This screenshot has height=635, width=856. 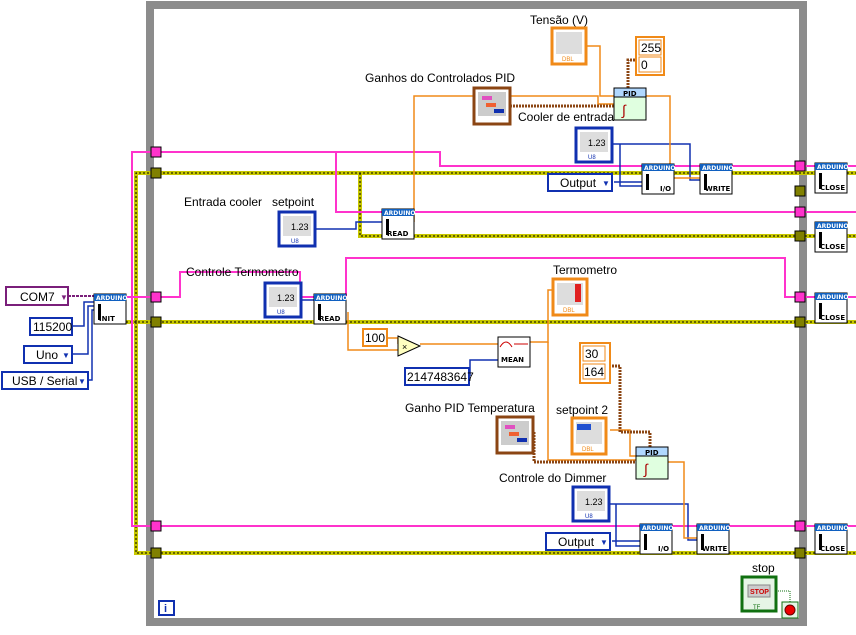 What do you see at coordinates (110, 309) in the screenshot?
I see `arduino-init-node: ARDUINO INIT` at bounding box center [110, 309].